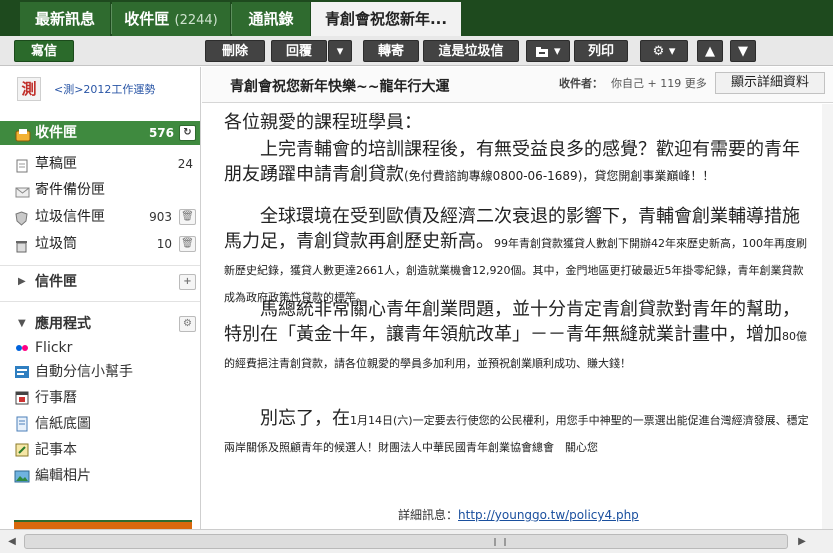  I want to click on app-stationery: 信紙底圖, so click(100, 424).